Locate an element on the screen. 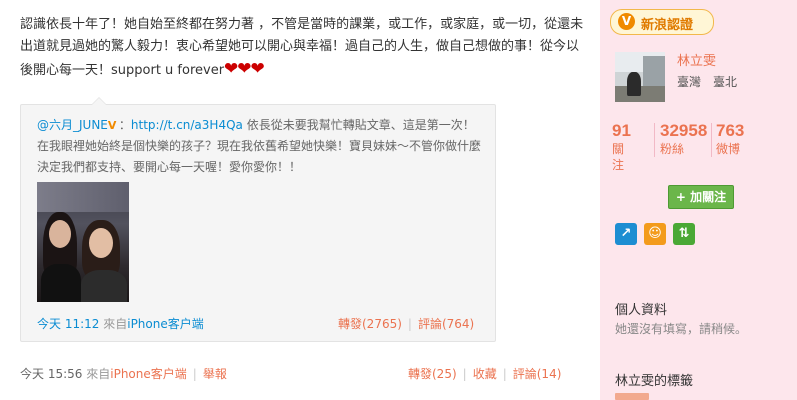  profile-section-body: 她還沒有填寫，請稍候。 is located at coordinates (681, 329).